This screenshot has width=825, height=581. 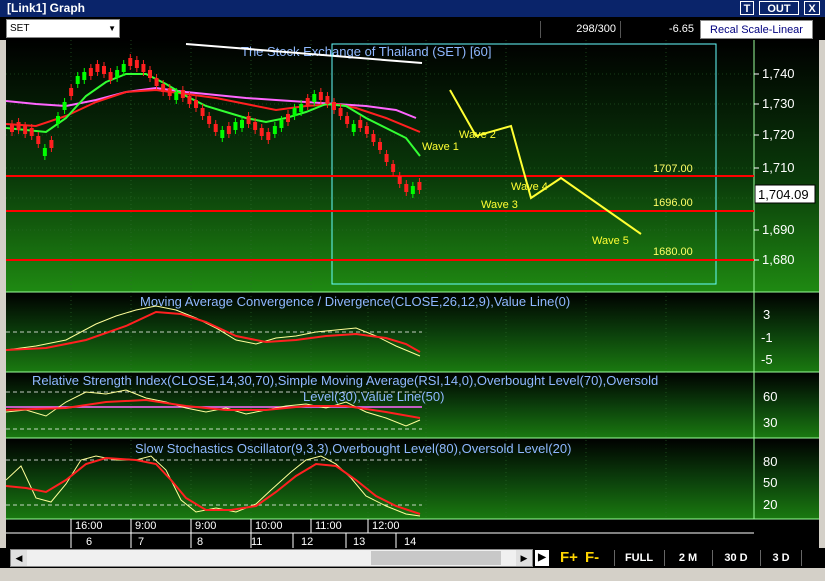 I want to click on wave-label: Wave 2, so click(x=477, y=135).